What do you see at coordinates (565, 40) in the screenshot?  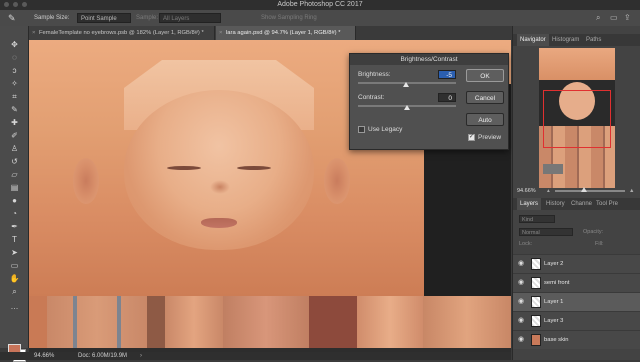 I see `tab-histogram: Histogram` at bounding box center [565, 40].